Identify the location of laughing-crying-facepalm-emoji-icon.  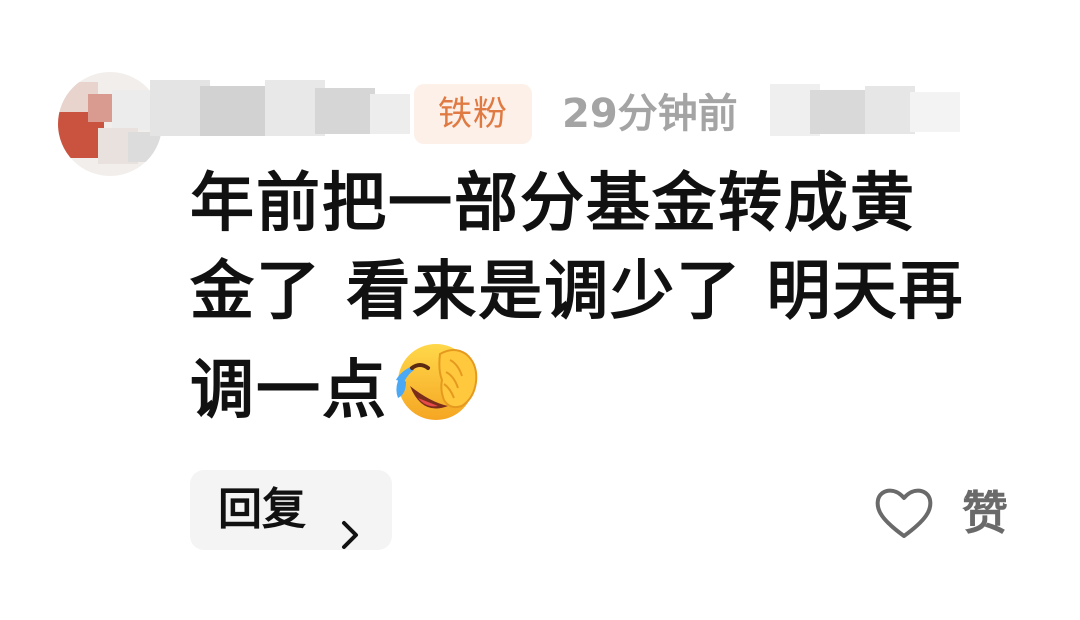
(438, 391).